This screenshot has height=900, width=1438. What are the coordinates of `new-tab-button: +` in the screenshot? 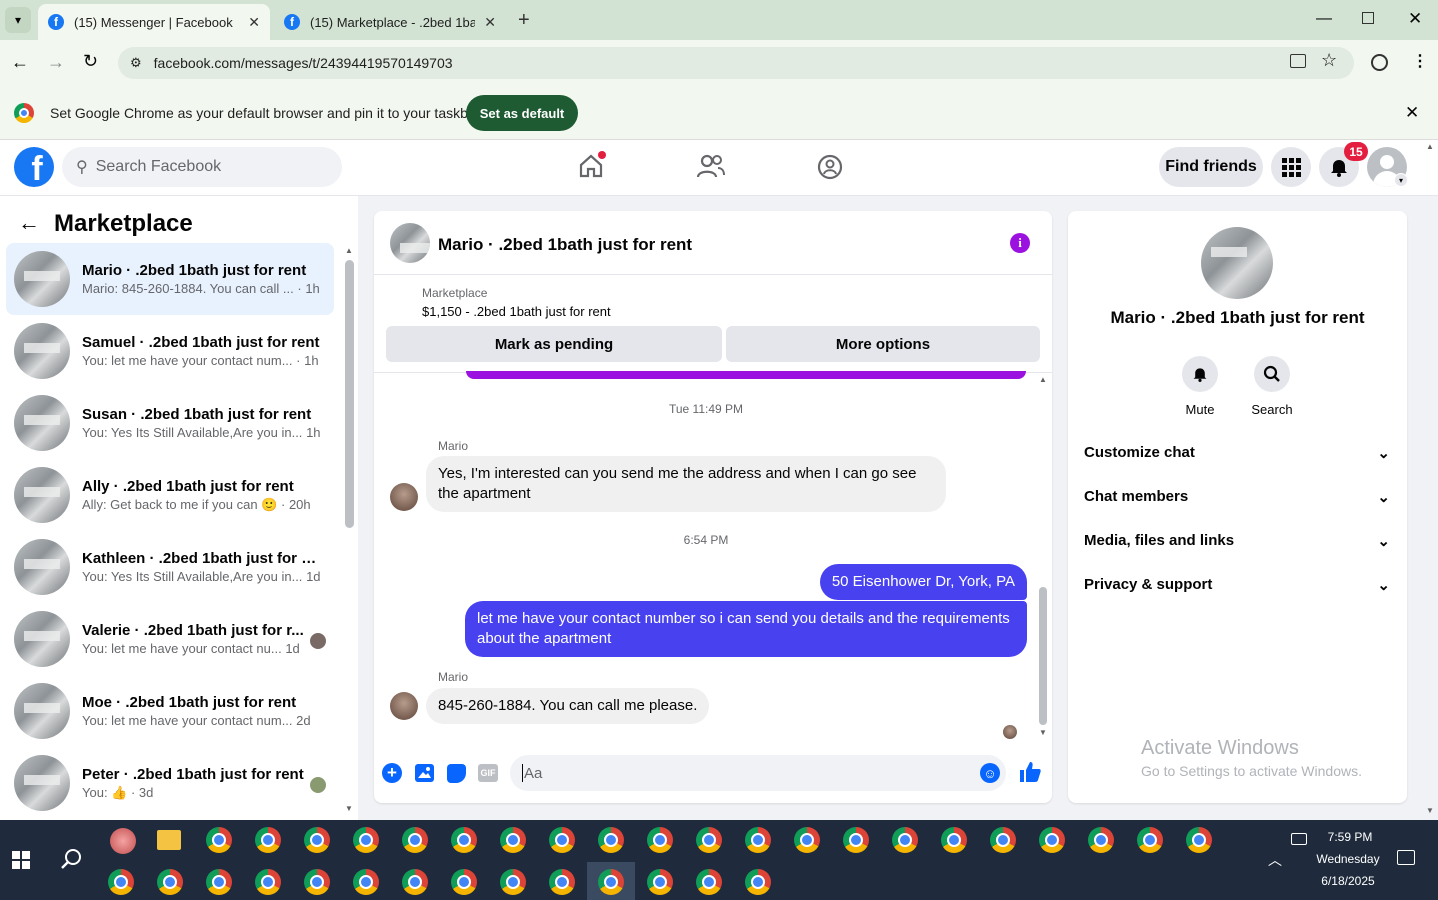 It's located at (524, 20).